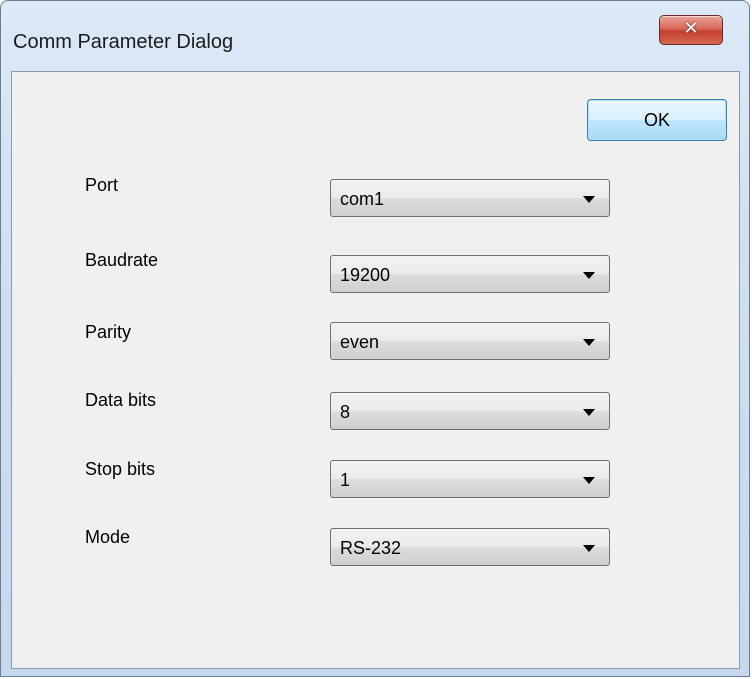 The width and height of the screenshot is (752, 679). I want to click on data-bits-value: 8, so click(345, 412).